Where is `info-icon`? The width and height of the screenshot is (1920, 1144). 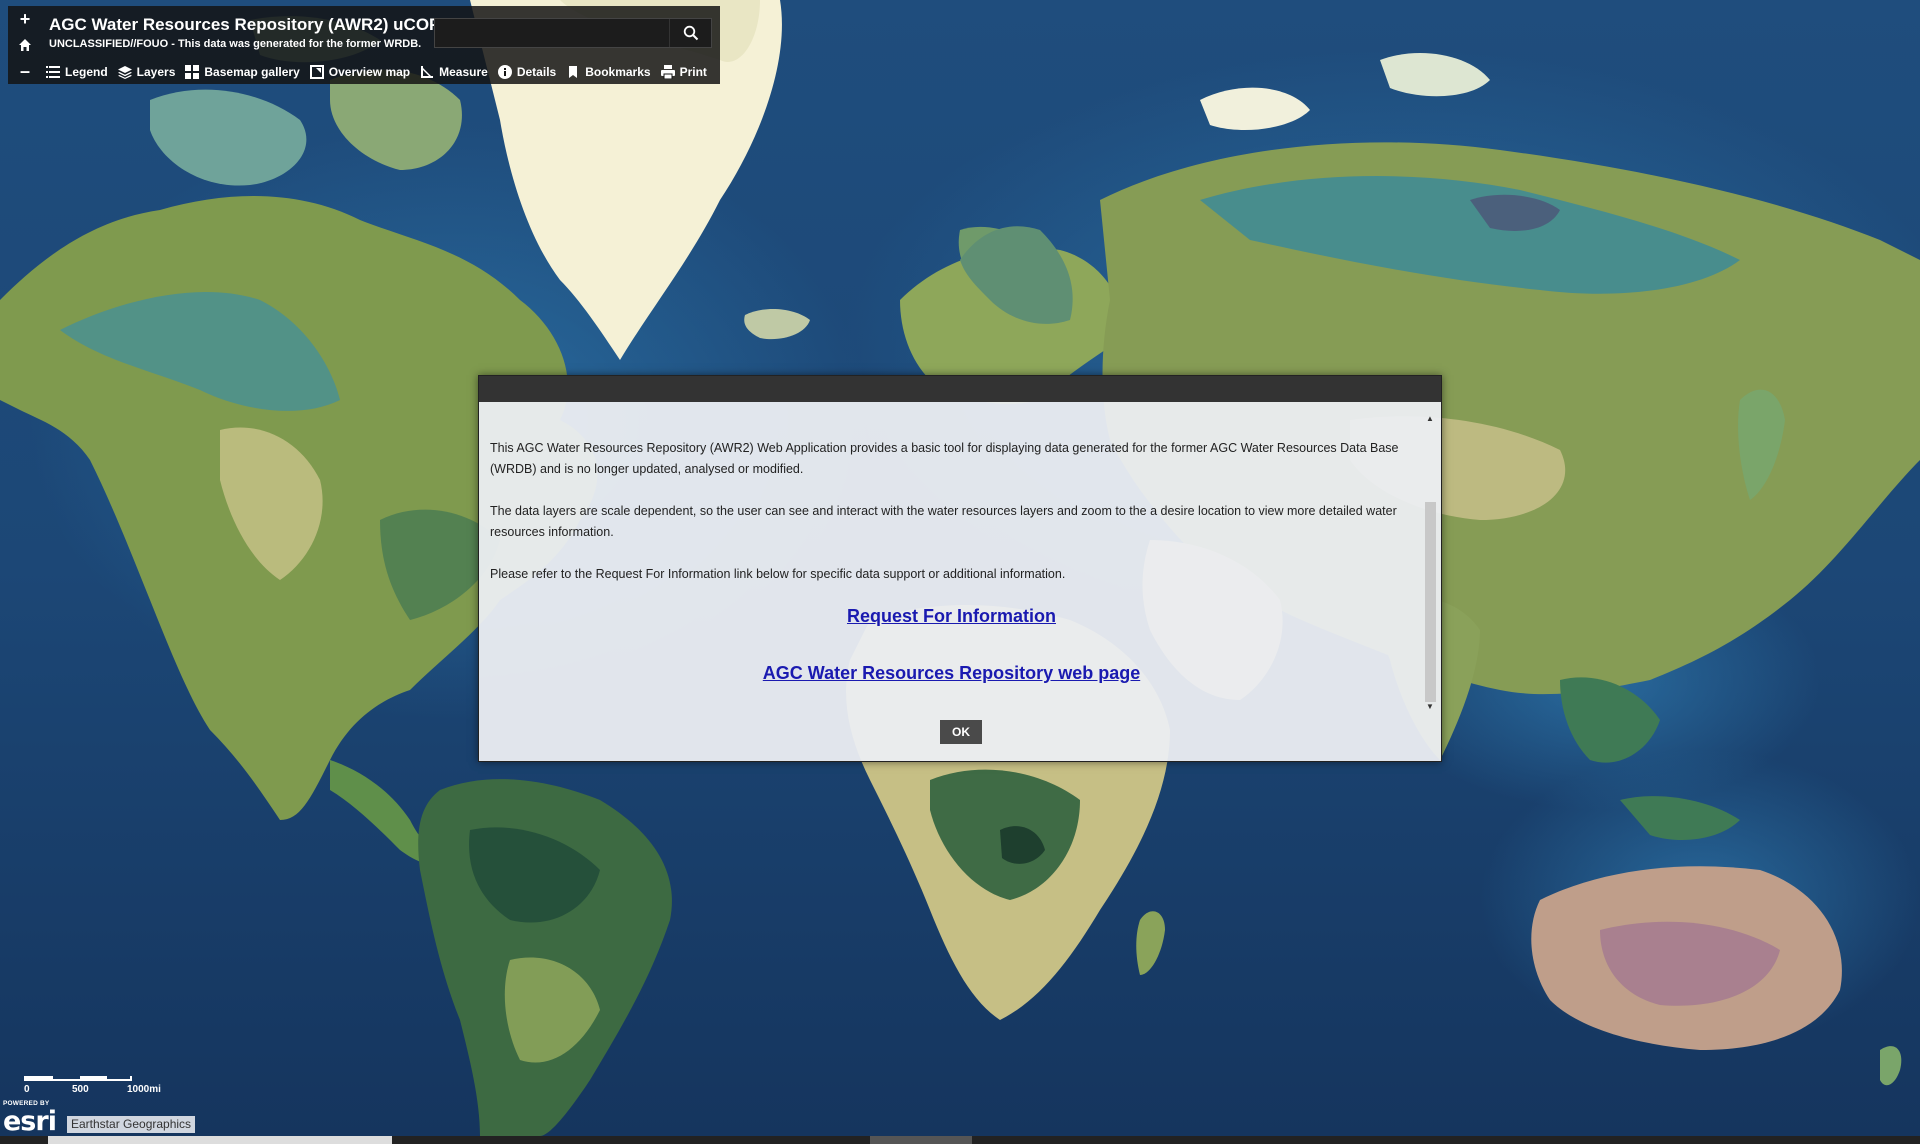
info-icon is located at coordinates (504, 72).